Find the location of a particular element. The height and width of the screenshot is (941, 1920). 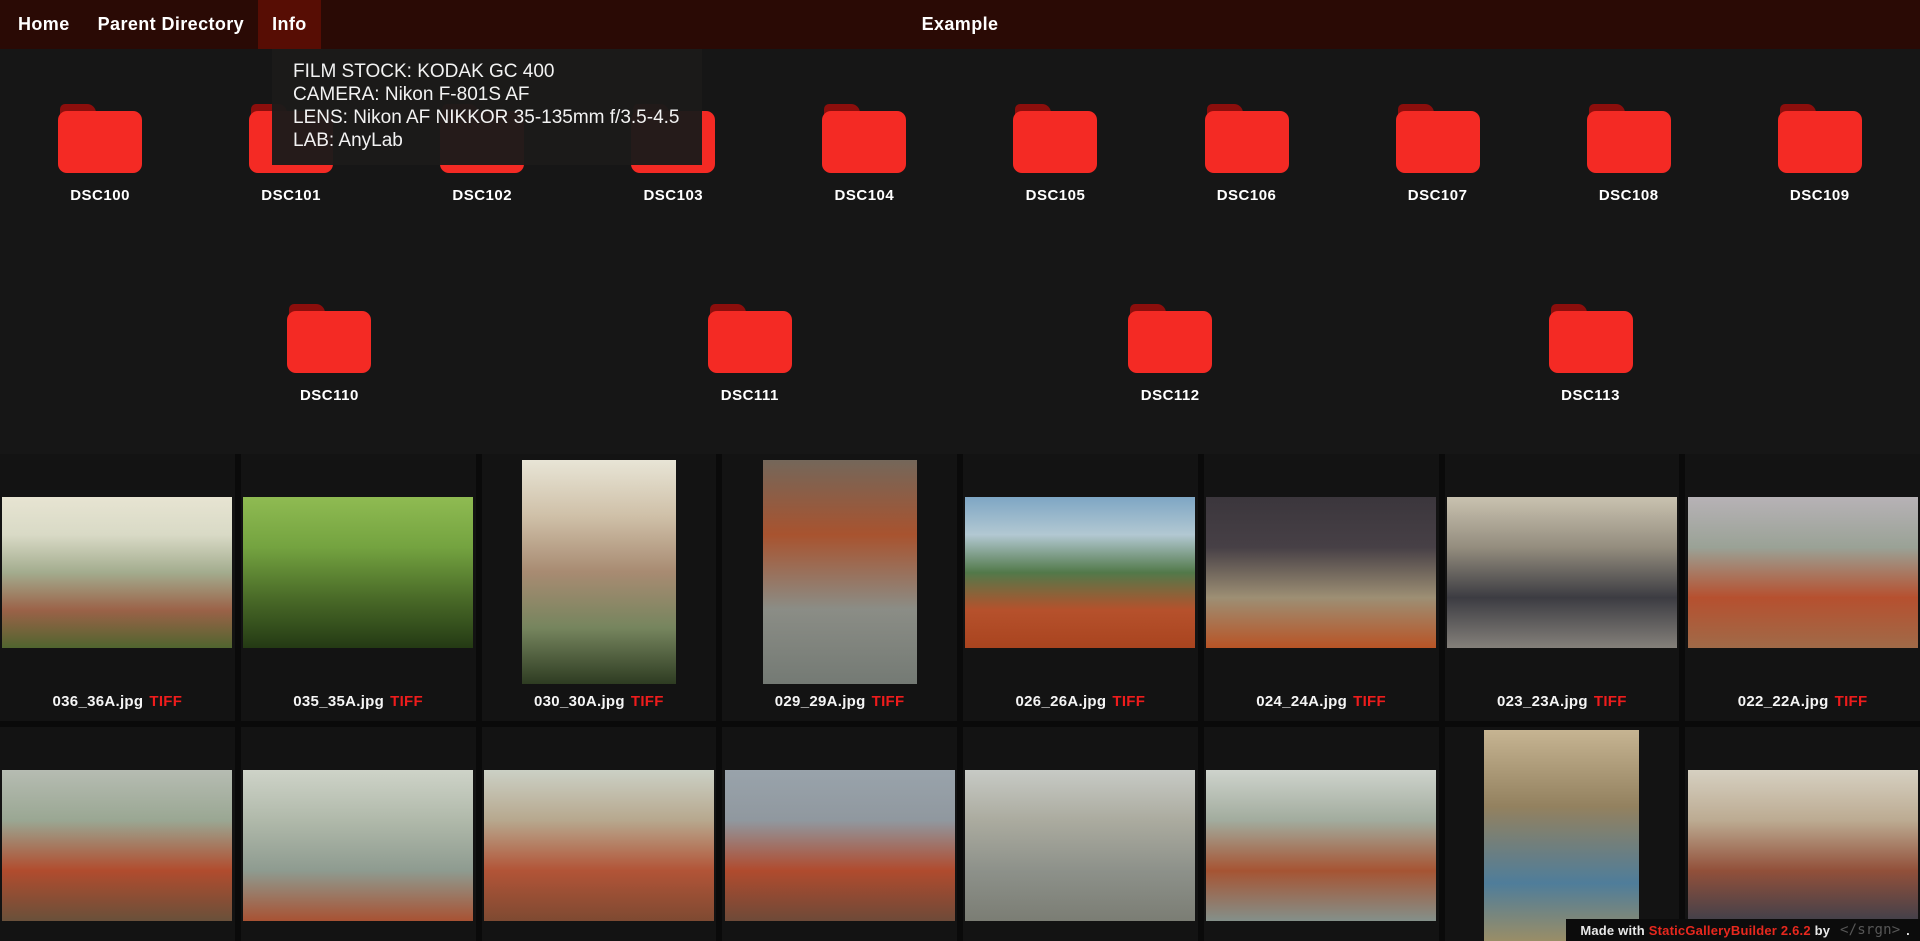

folder-label: DSC112 is located at coordinates (1170, 395).